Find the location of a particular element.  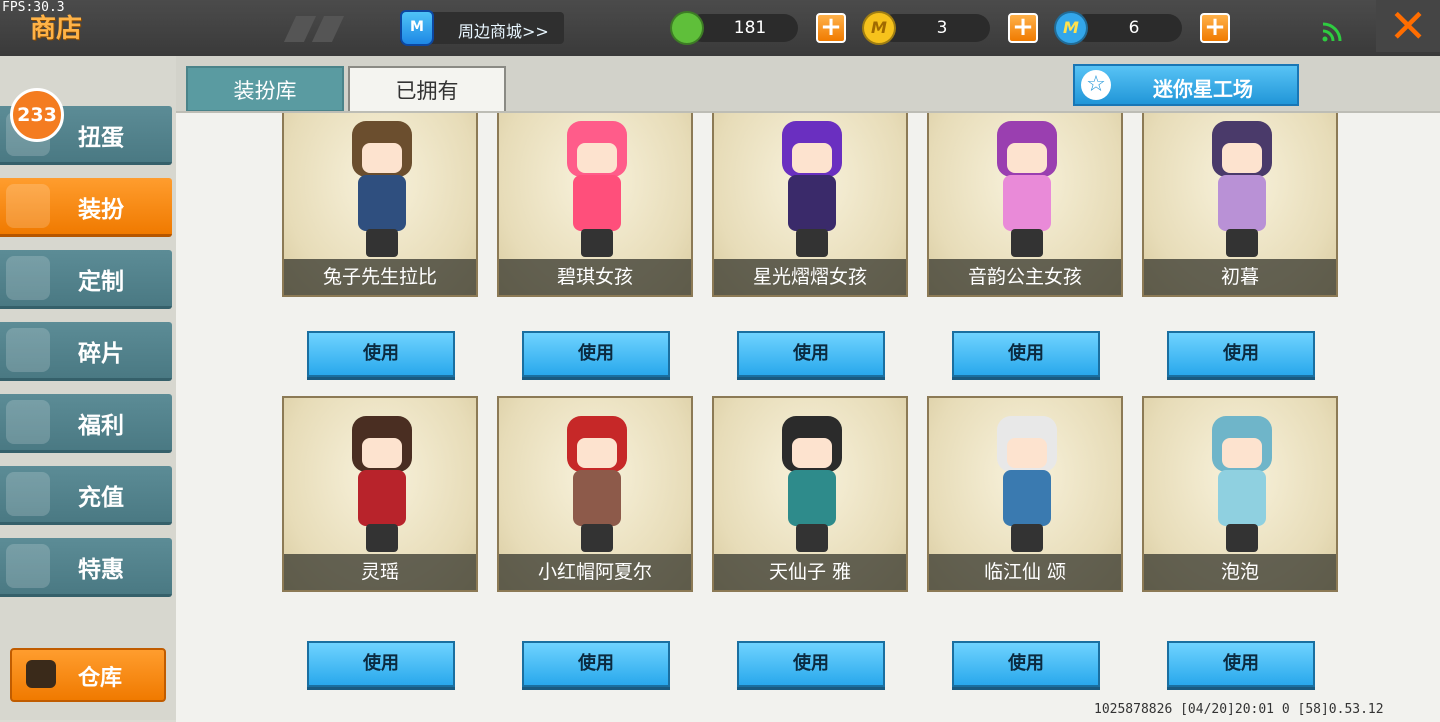

status-line: 1025878826 [04/20]20:01 0 [58]0.53.12 is located at coordinates (1239, 709).